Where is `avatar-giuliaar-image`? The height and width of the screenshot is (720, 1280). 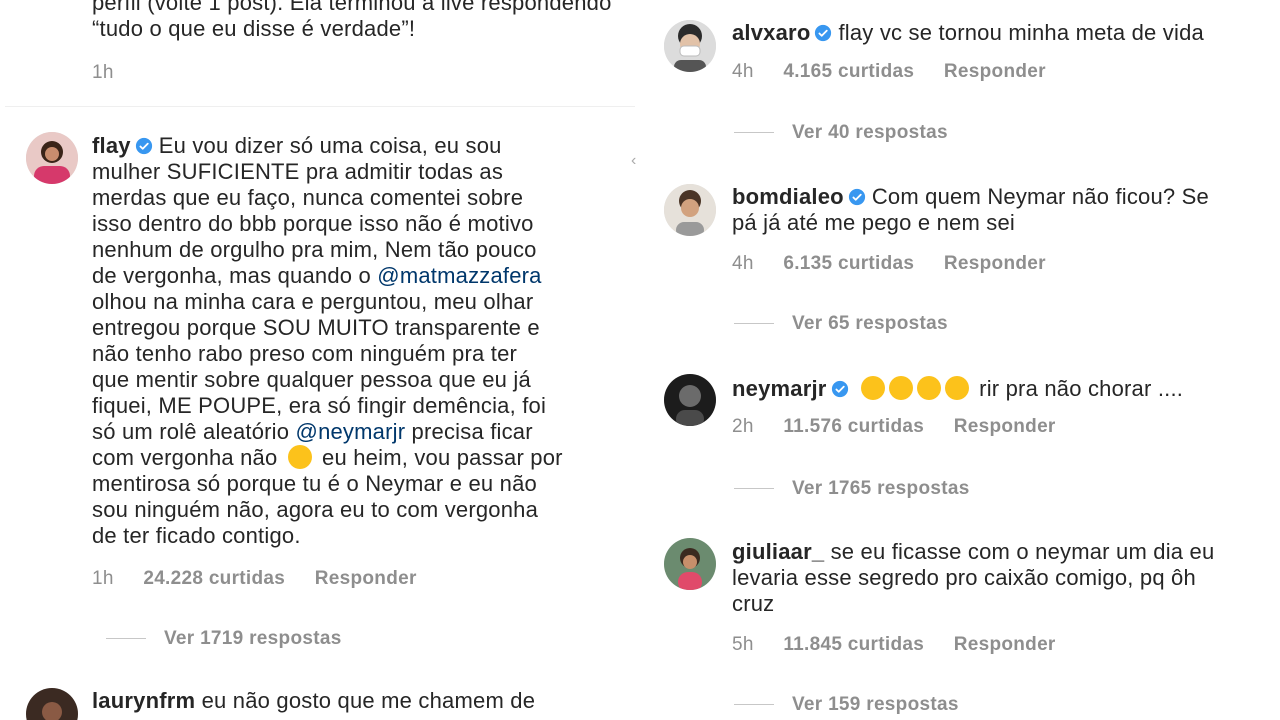 avatar-giuliaar-image is located at coordinates (690, 564).